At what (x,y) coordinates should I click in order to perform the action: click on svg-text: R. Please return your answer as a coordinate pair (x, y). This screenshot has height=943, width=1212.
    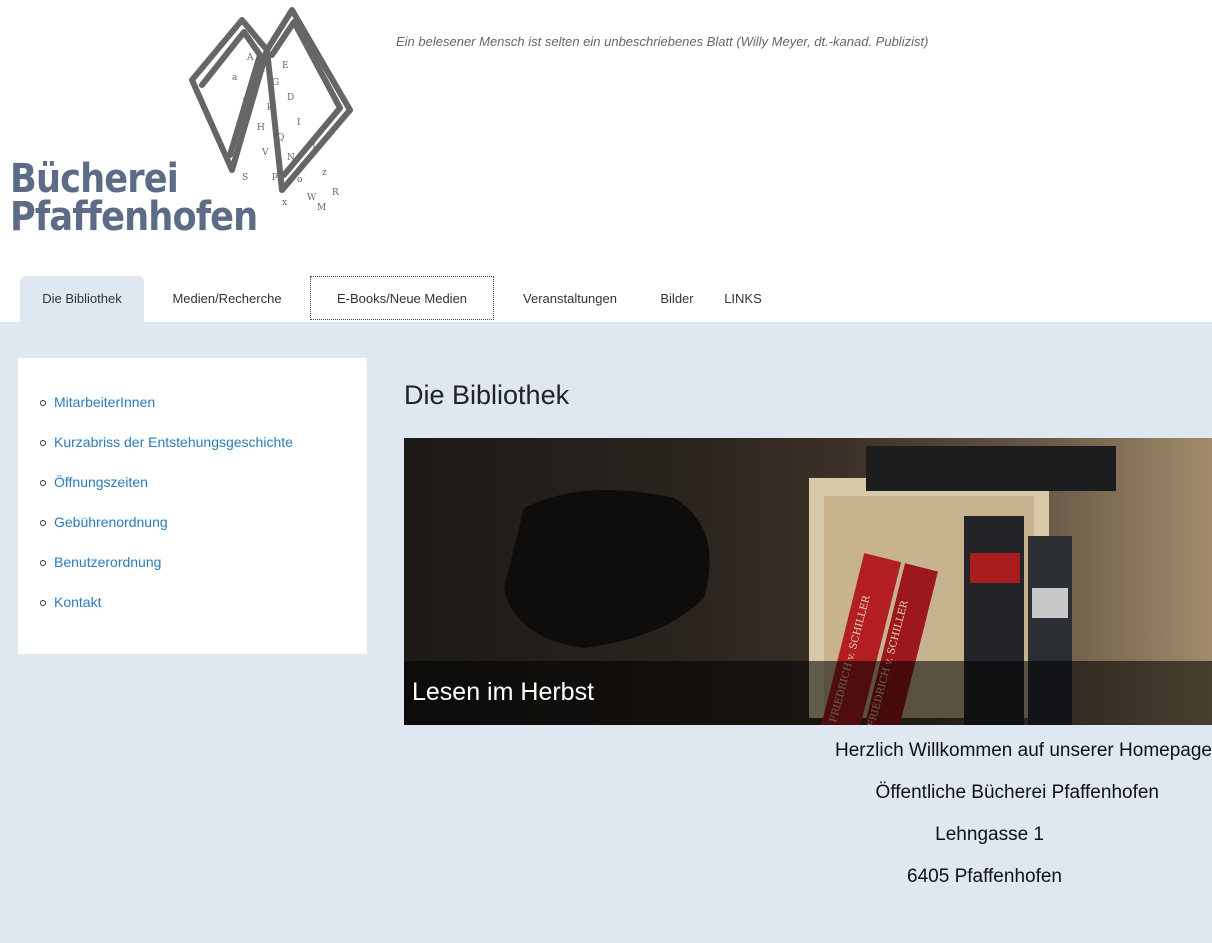
    Looking at the image, I should click on (335, 193).